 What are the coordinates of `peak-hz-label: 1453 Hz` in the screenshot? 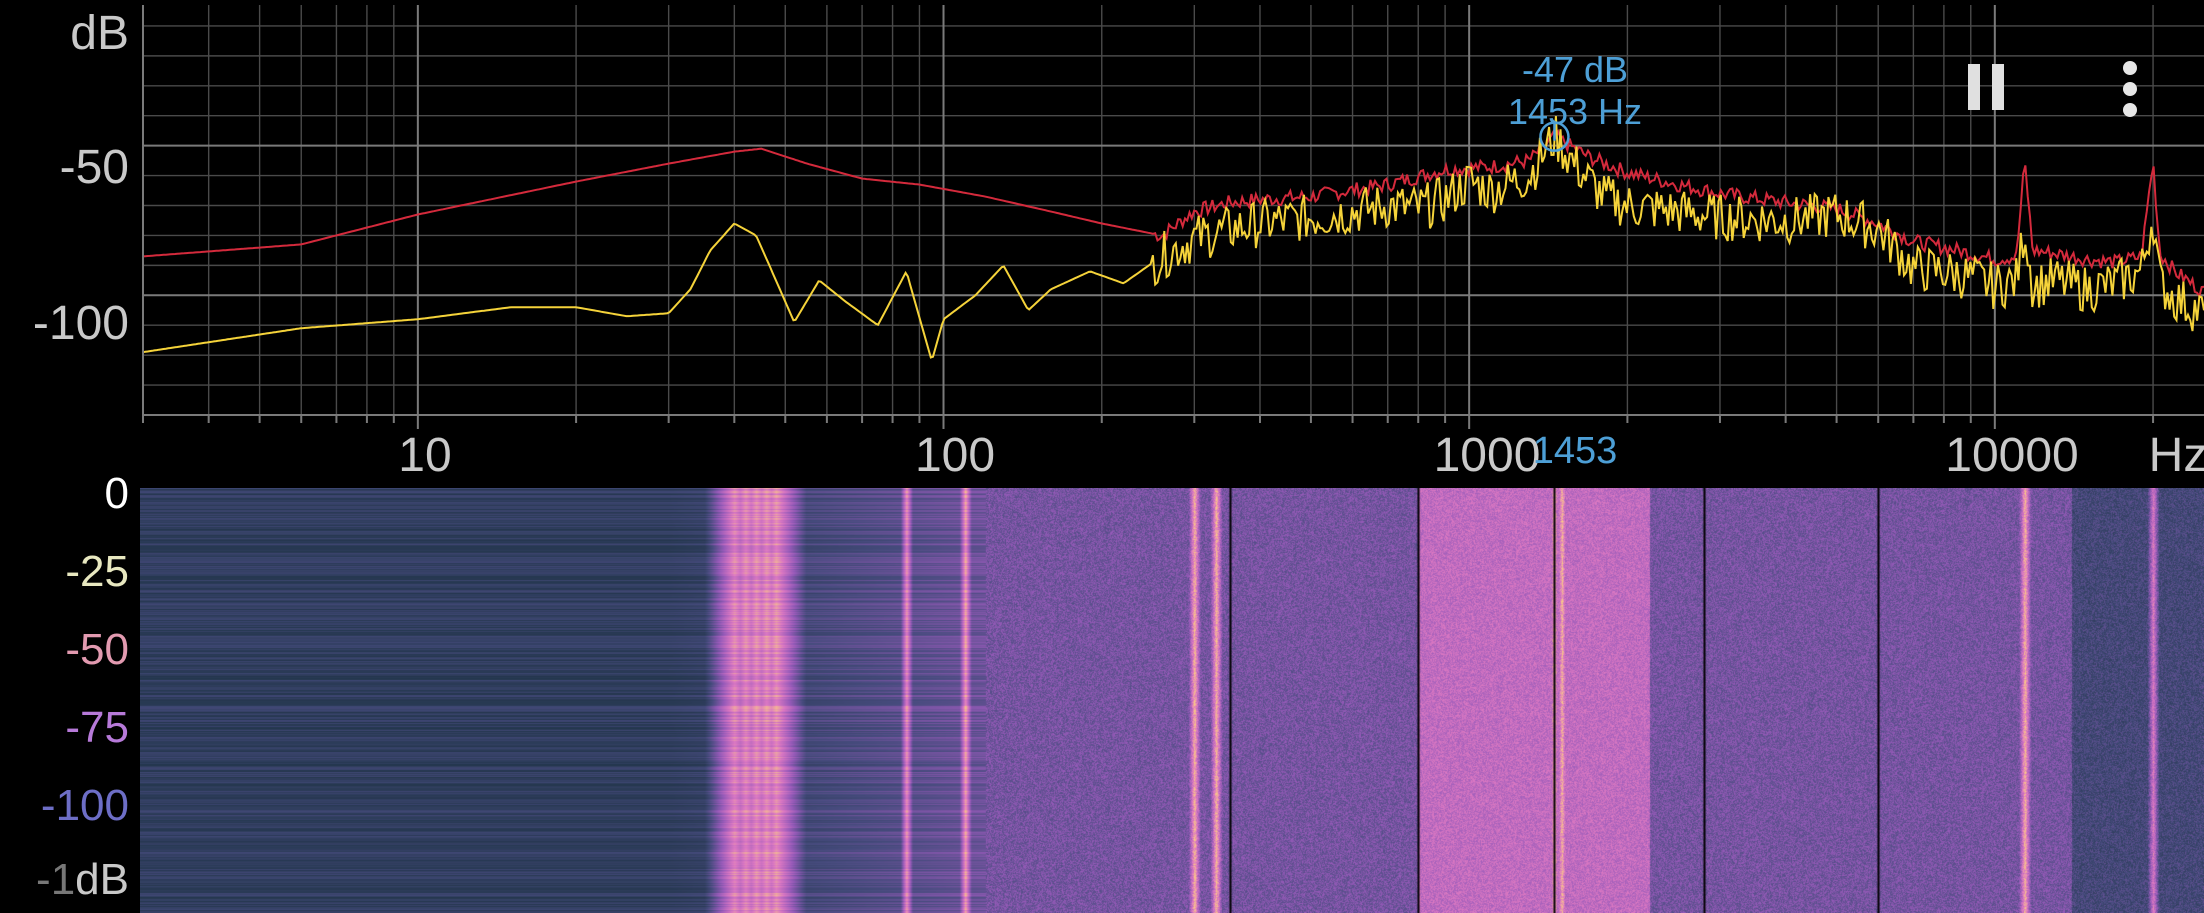 It's located at (1575, 111).